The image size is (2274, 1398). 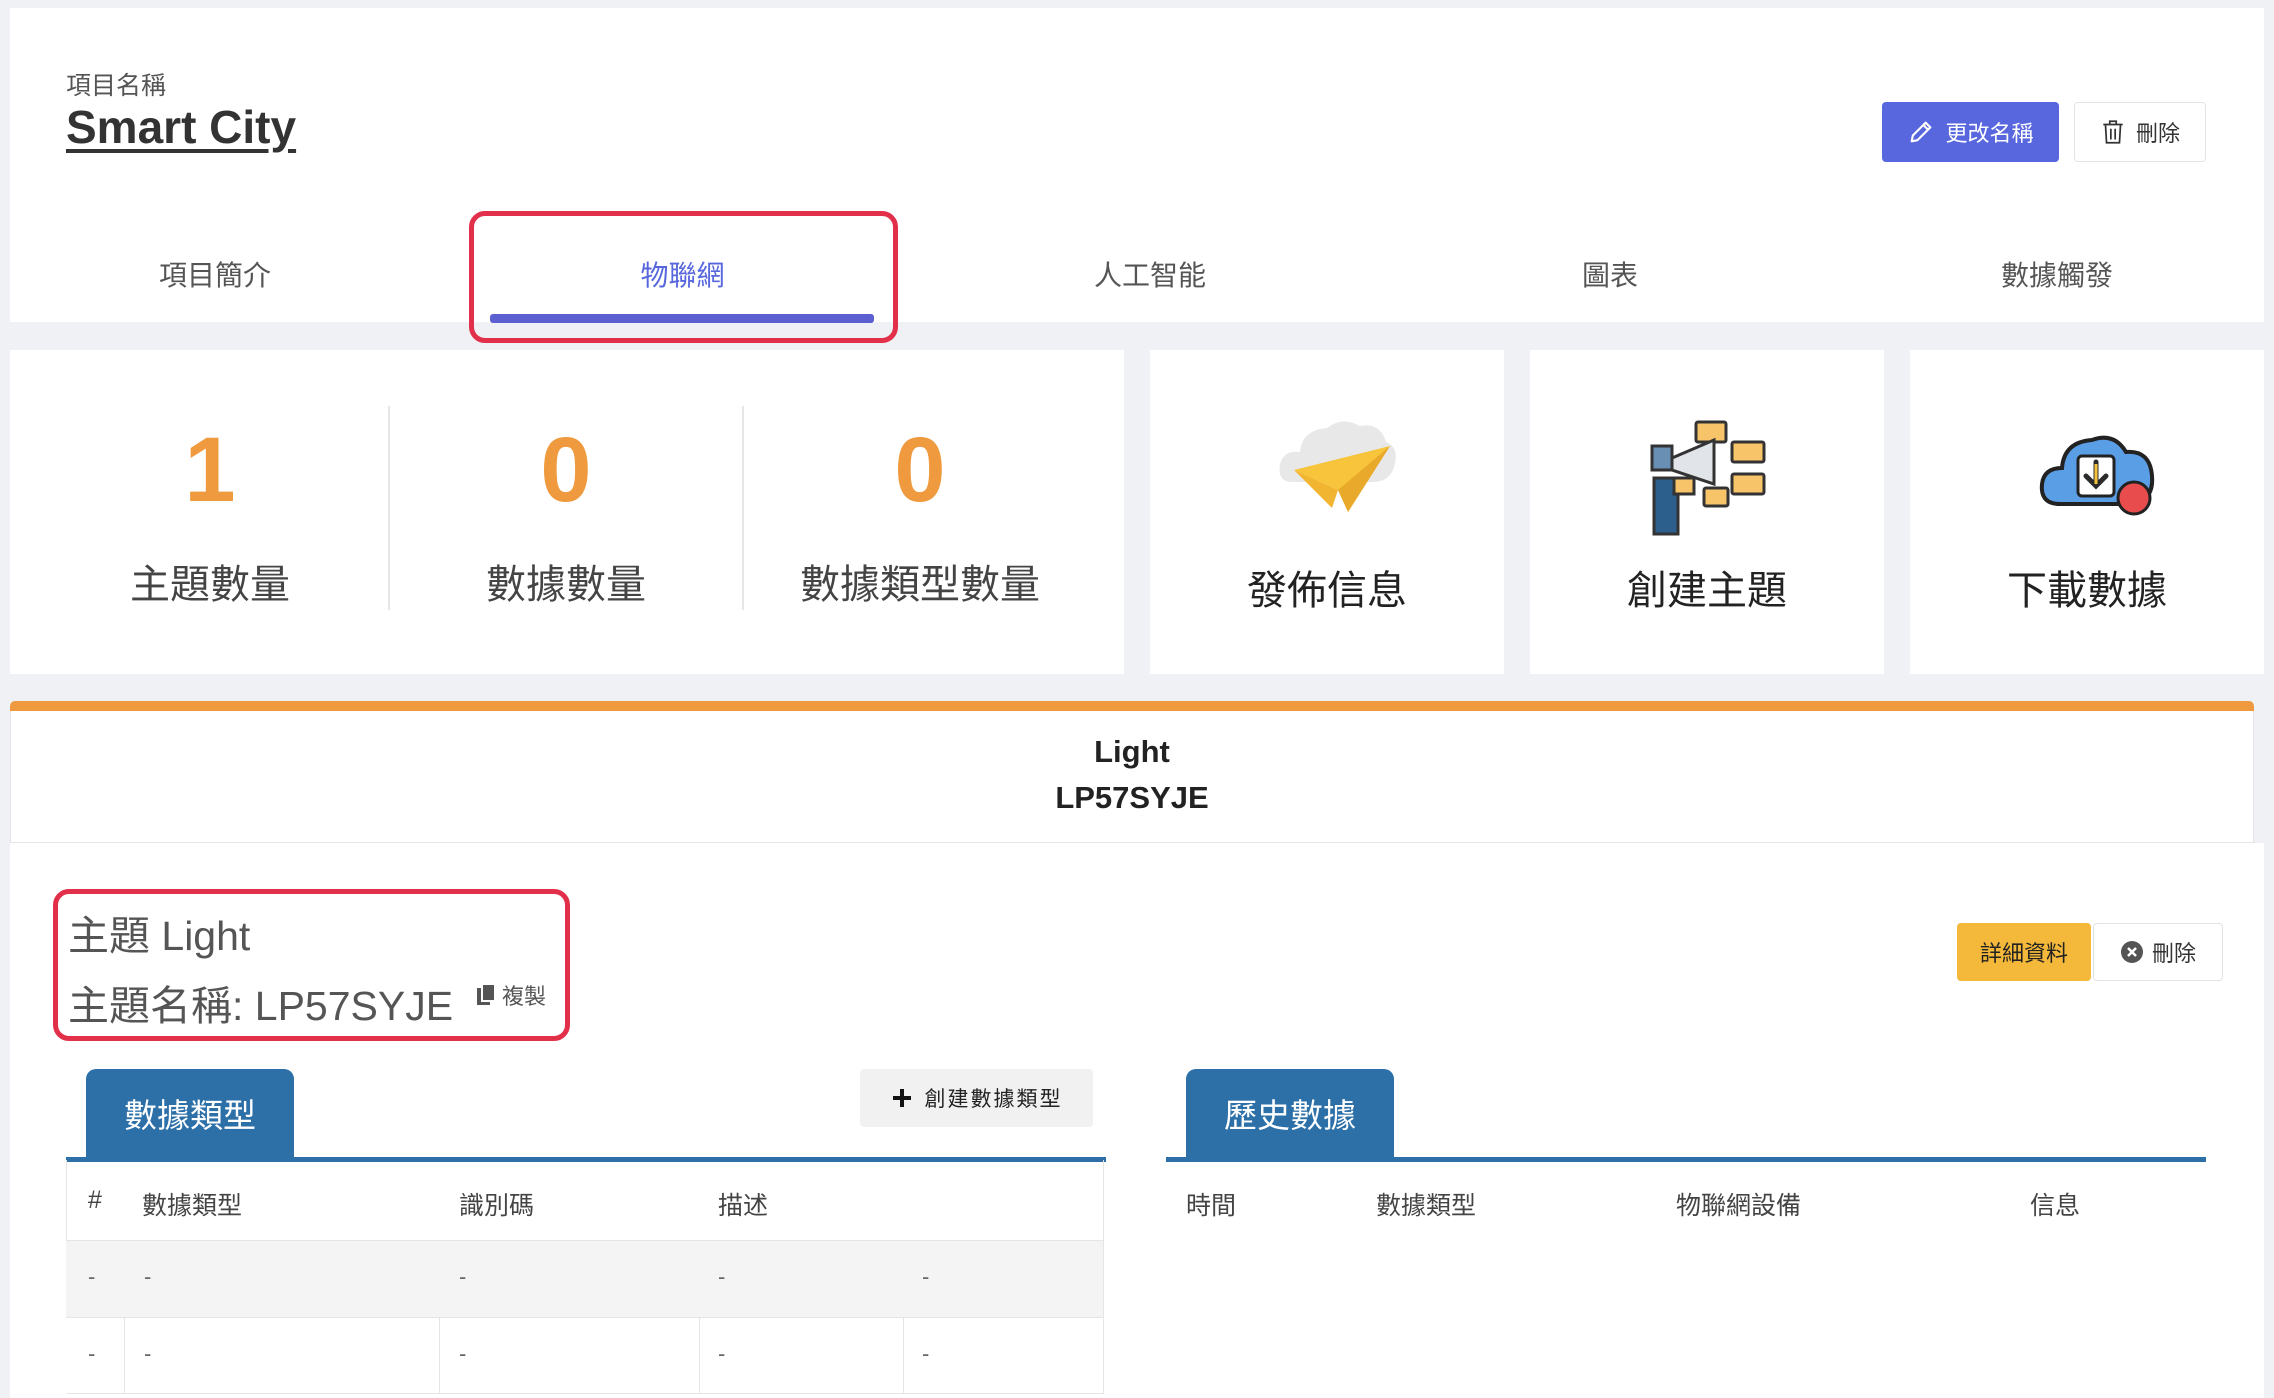 What do you see at coordinates (1103, 1277) in the screenshot?
I see `table-border` at bounding box center [1103, 1277].